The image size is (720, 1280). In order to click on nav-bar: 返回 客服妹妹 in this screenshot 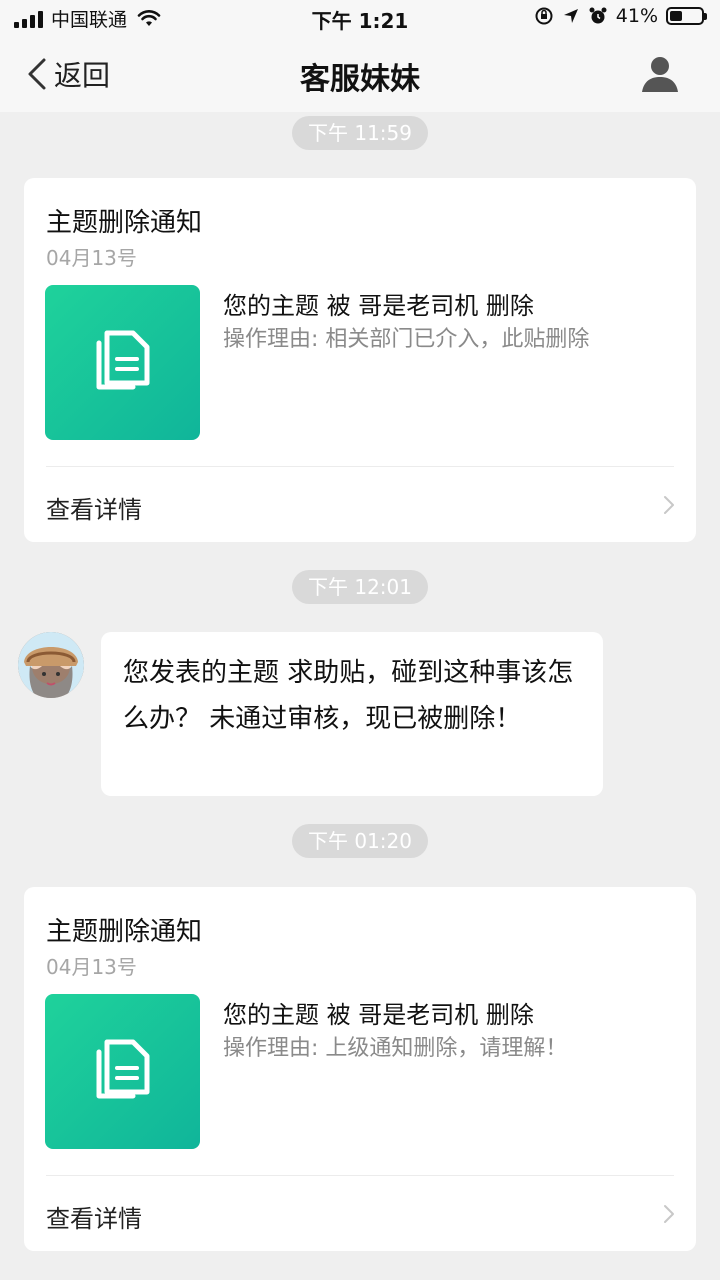, I will do `click(360, 74)`.